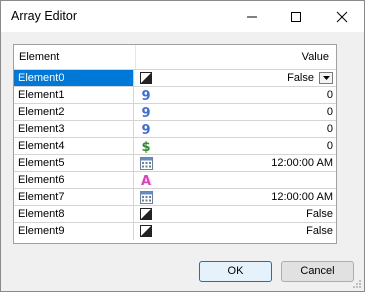 The height and width of the screenshot is (292, 365). I want to click on svg-text: A, so click(146, 180).